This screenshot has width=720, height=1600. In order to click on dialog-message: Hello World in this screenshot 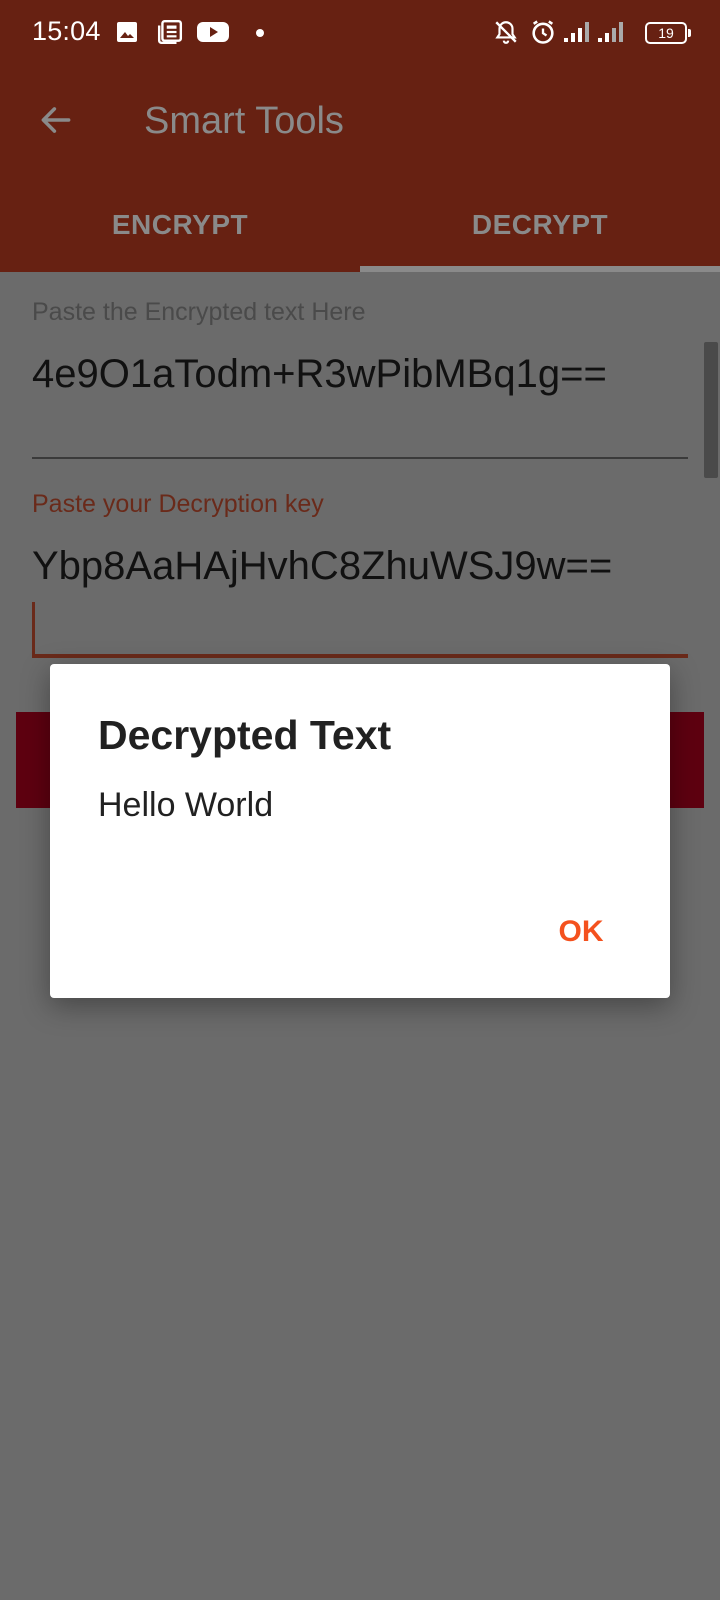, I will do `click(186, 805)`.